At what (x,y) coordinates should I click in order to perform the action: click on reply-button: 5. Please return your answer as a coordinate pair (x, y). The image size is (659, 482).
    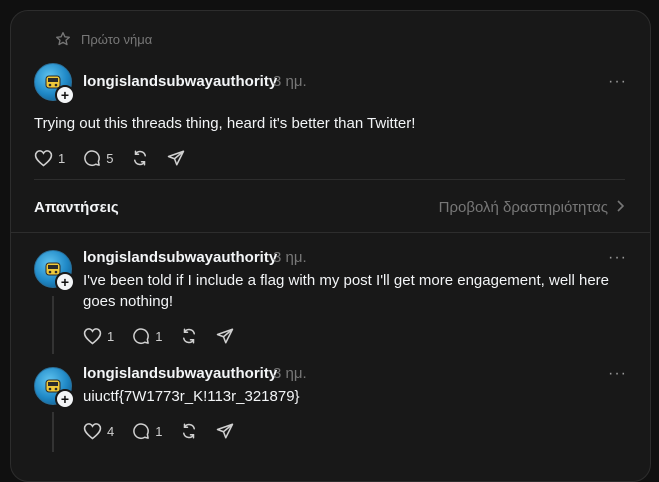
    Looking at the image, I should click on (98, 158).